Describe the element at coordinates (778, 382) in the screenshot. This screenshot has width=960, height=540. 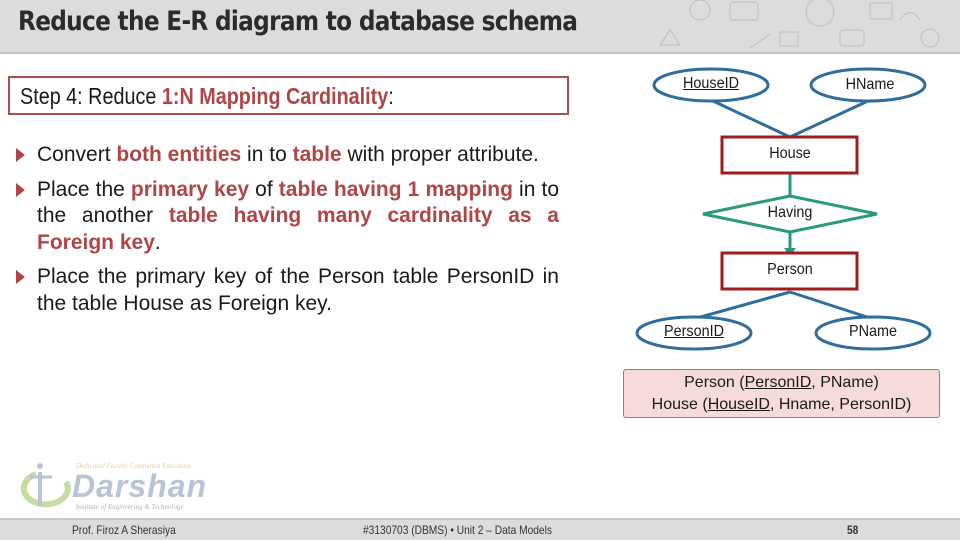
I see `schema-primary-key: PersonID` at that location.